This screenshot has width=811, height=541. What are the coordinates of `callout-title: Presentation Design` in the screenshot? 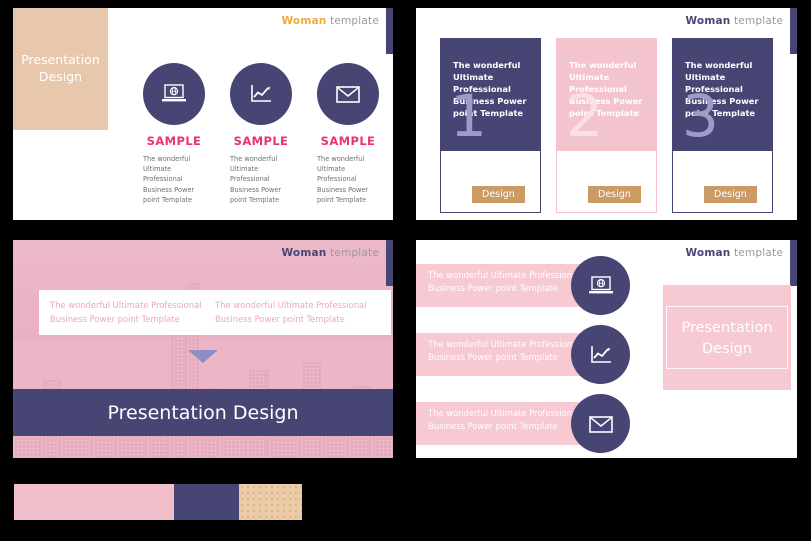 It's located at (727, 338).